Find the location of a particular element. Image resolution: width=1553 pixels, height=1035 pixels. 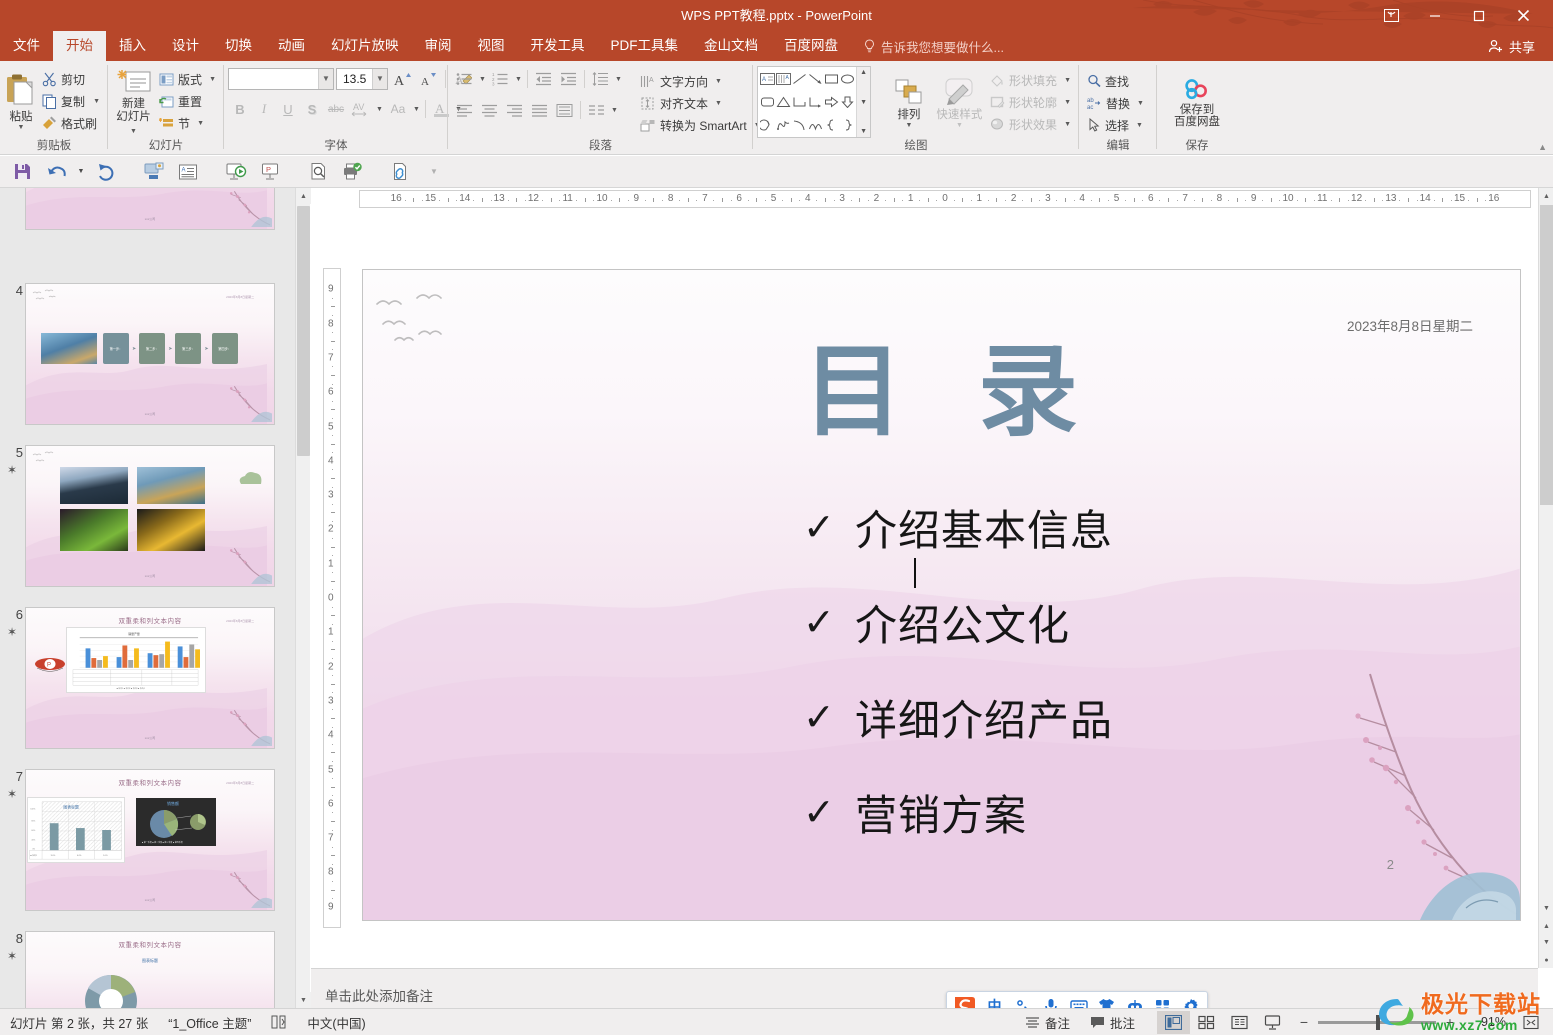

tab-view: 视图 is located at coordinates (491, 46).